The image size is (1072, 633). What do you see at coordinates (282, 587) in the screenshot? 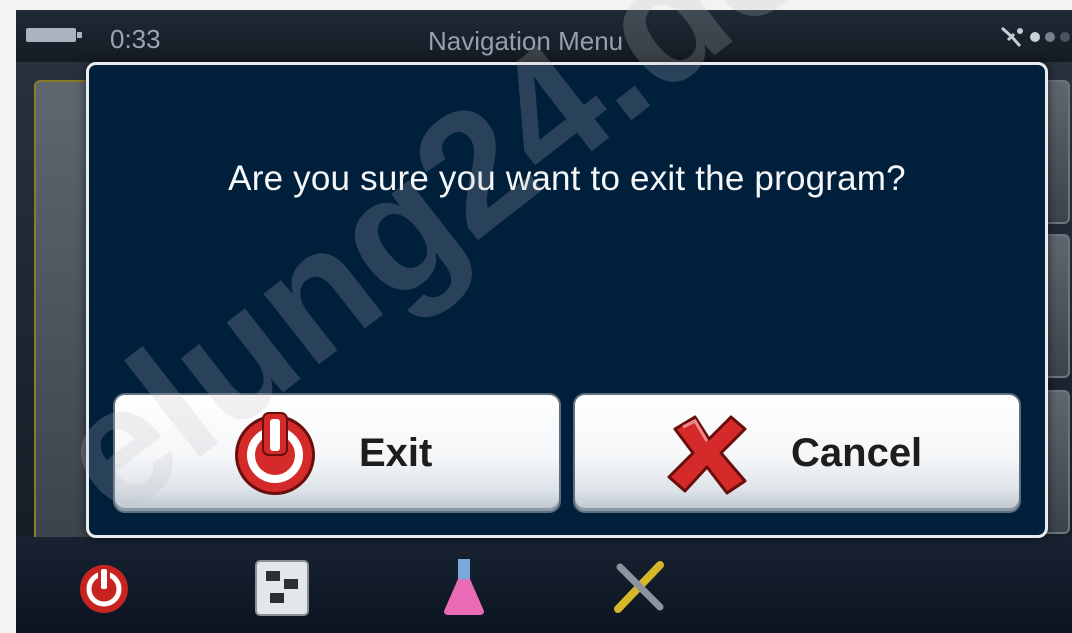
I see `traffic-icon` at bounding box center [282, 587].